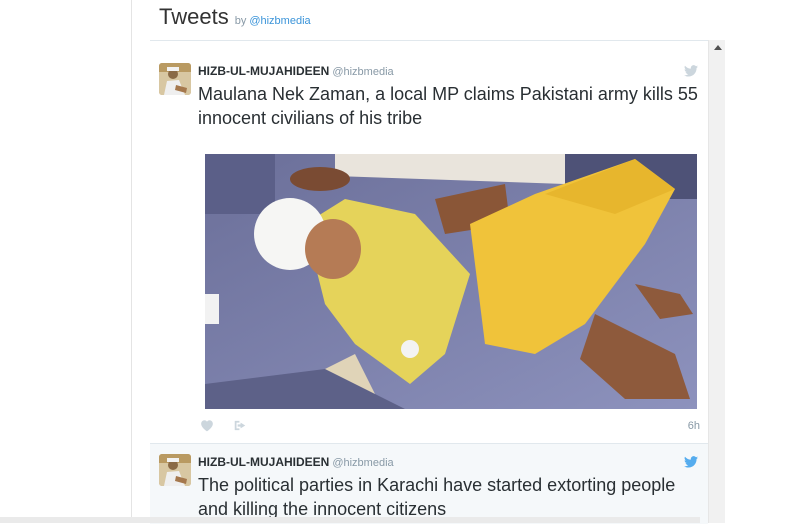  Describe the element at coordinates (350, 520) in the screenshot. I see `horizontal-scrollbar` at that location.